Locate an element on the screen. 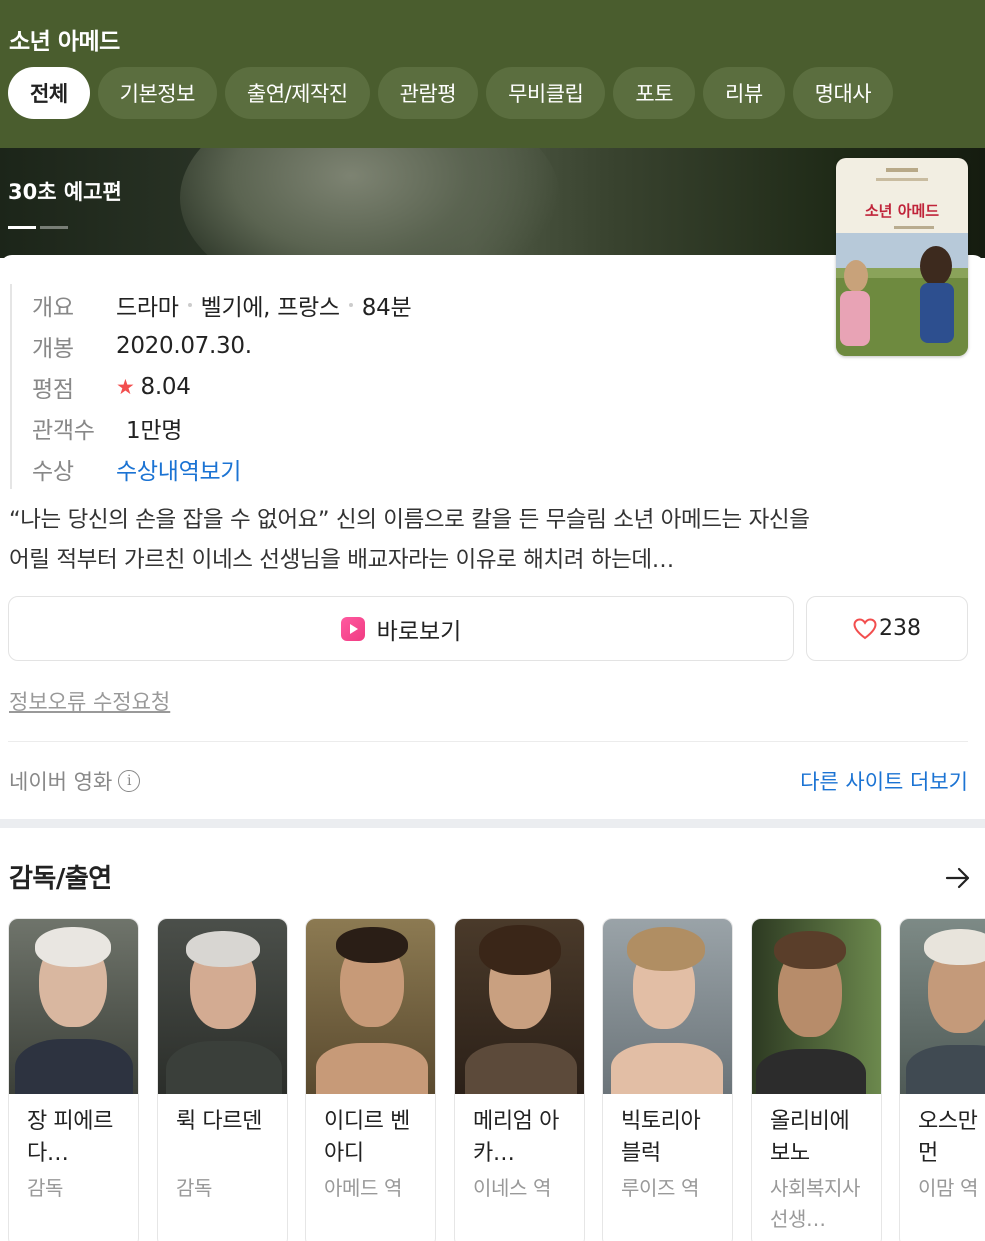 This screenshot has width=985, height=1241. rating-label: 평점 is located at coordinates (53, 389).